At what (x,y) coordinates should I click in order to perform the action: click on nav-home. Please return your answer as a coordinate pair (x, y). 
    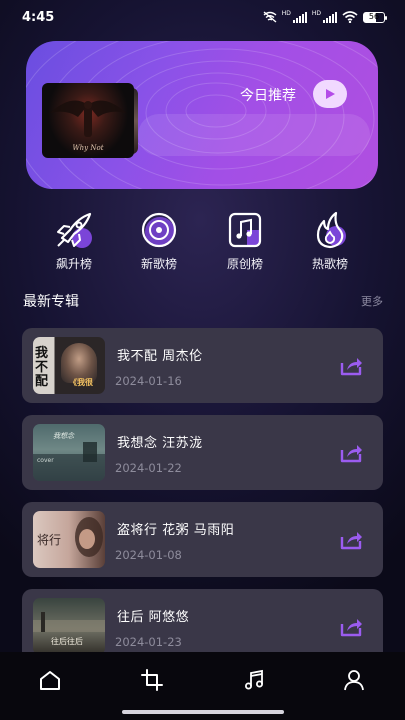
    Looking at the image, I should click on (50, 680).